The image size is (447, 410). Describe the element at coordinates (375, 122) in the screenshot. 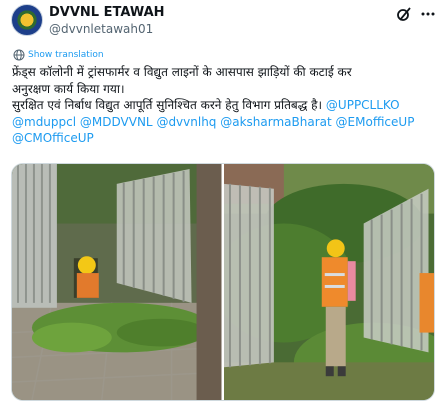

I see `mention-link: @EMofficeUP` at that location.